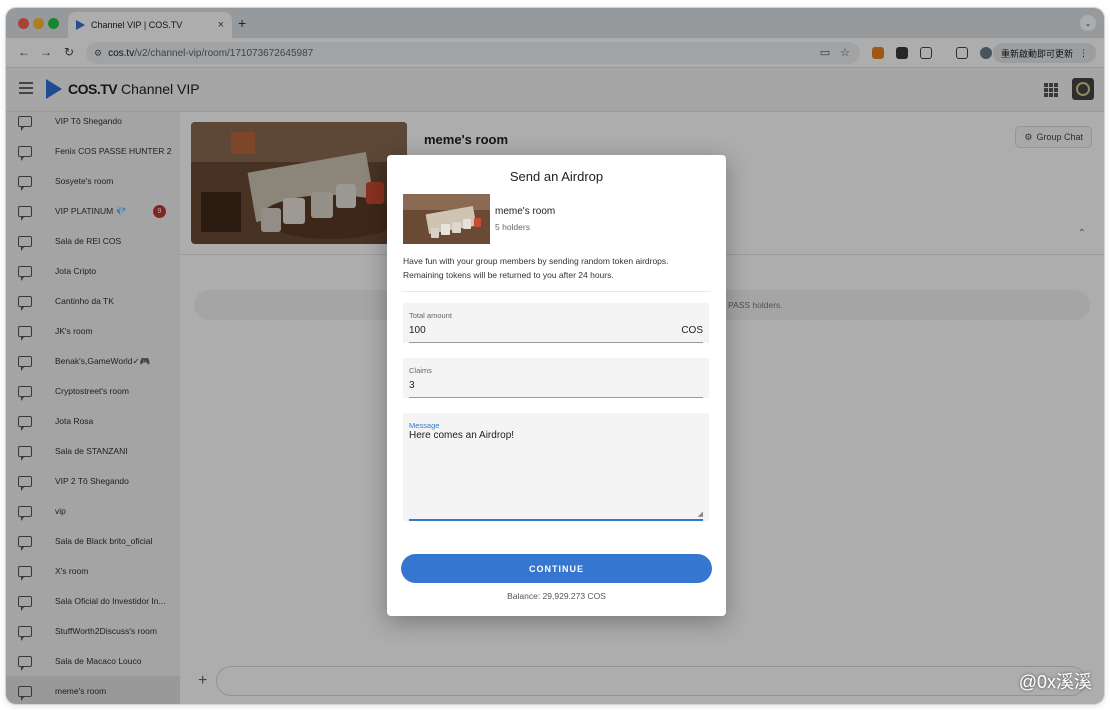 The image size is (1110, 710). Describe the element at coordinates (417, 330) in the screenshot. I see `total-amount-value: 100` at that location.